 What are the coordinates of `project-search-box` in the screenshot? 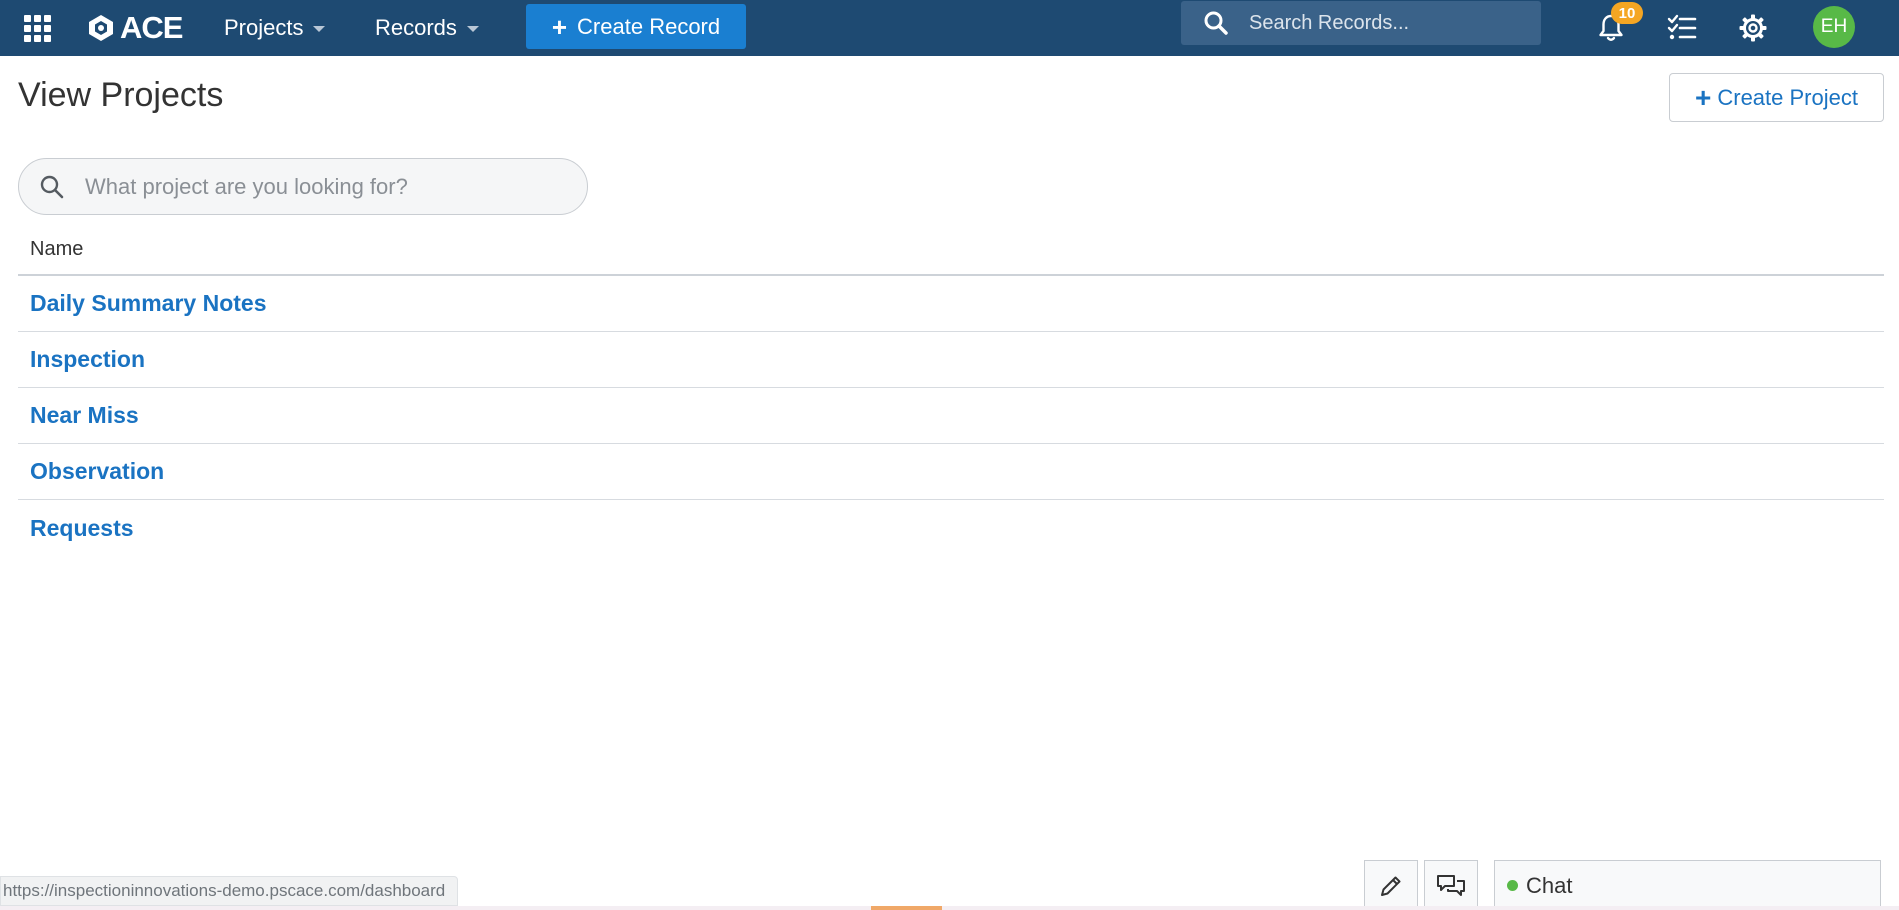 It's located at (303, 186).